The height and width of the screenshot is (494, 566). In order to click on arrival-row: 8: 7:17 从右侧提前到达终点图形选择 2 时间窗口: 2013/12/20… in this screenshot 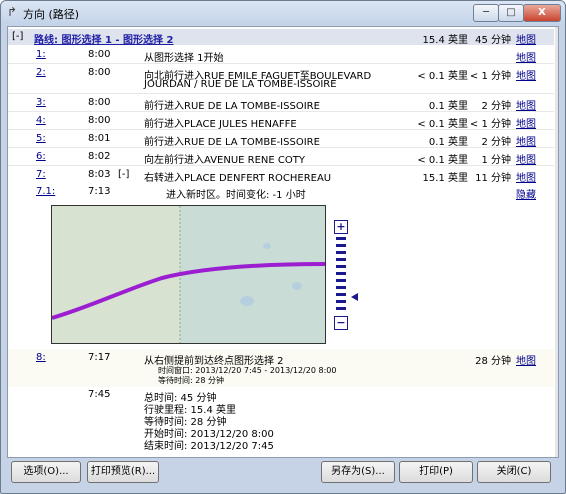, I will do `click(281, 368)`.